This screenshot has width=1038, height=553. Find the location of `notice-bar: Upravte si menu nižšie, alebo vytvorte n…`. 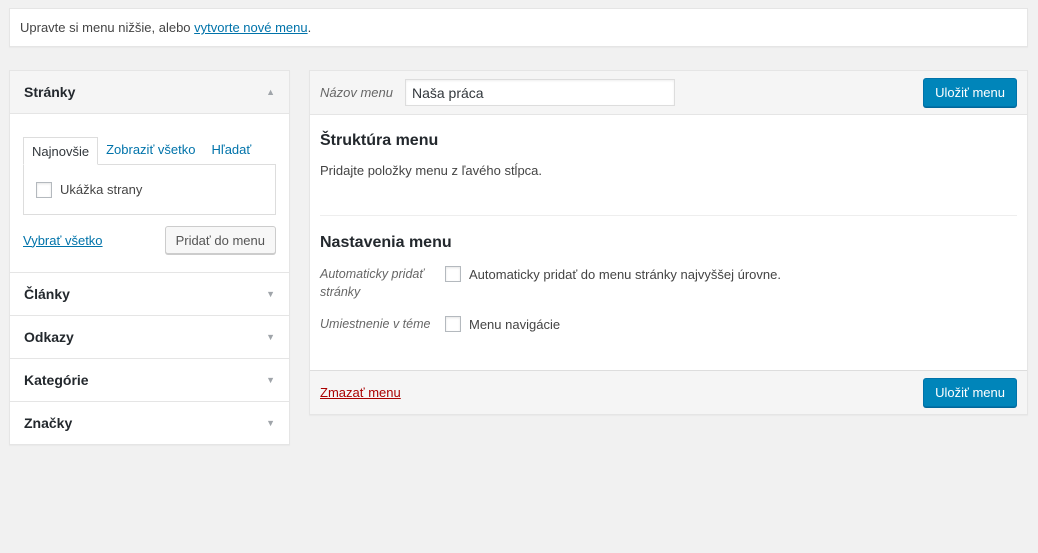

notice-bar: Upravte si menu nižšie, alebo vytvorte n… is located at coordinates (518, 27).